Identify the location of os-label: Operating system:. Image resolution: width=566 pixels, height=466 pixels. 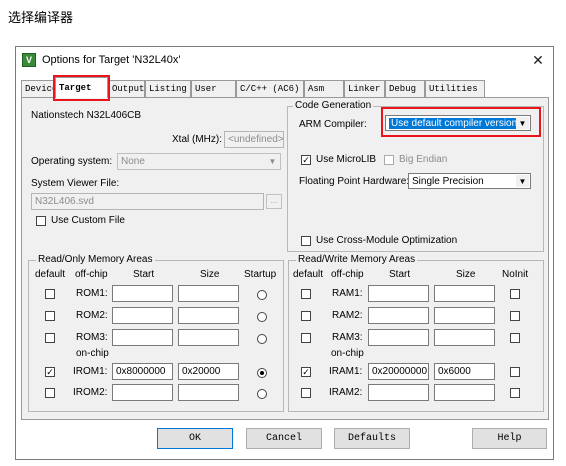
(72, 161).